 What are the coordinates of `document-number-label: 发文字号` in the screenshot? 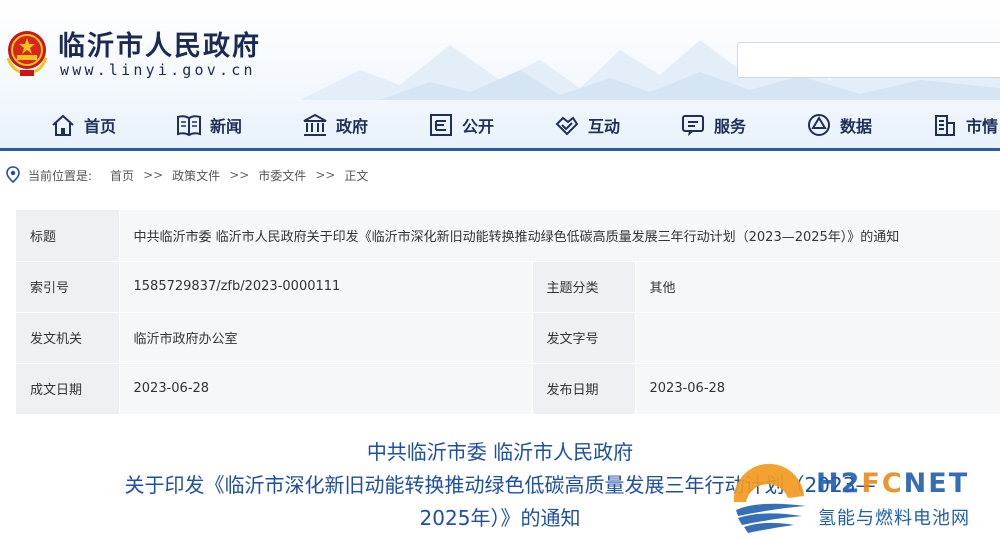 It's located at (583, 338).